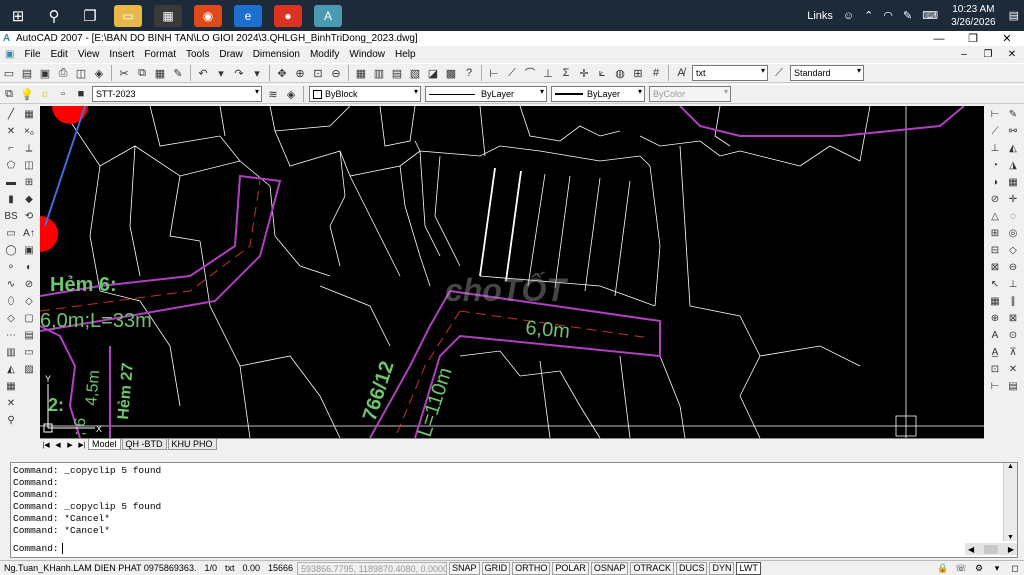 This screenshot has height=575, width=1024. Describe the element at coordinates (128, 15) in the screenshot. I see `file-explorer-icon: ▭` at that location.